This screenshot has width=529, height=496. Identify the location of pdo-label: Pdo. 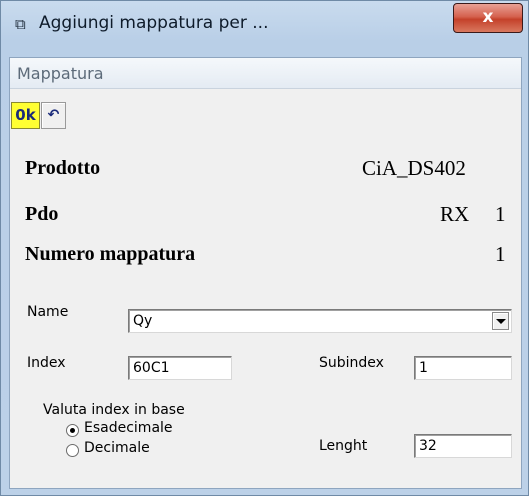
(42, 214).